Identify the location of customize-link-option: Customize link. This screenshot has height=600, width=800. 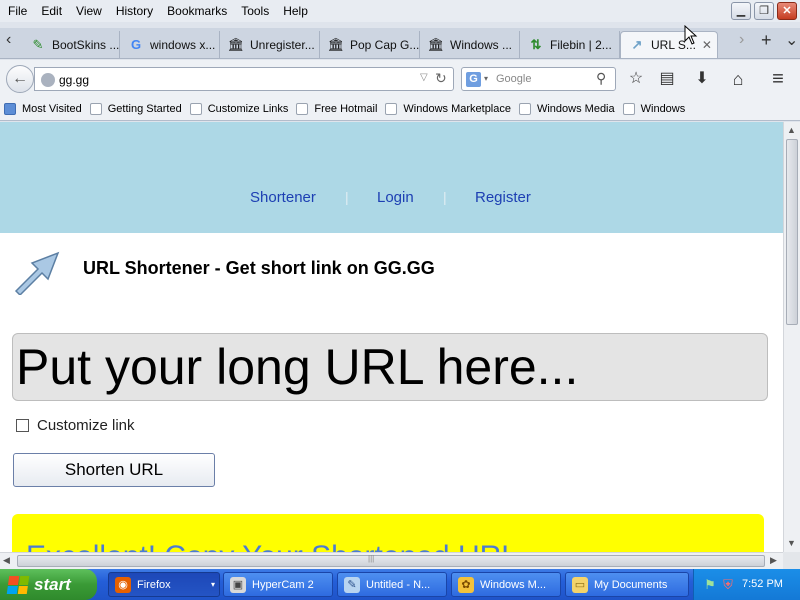
(75, 425).